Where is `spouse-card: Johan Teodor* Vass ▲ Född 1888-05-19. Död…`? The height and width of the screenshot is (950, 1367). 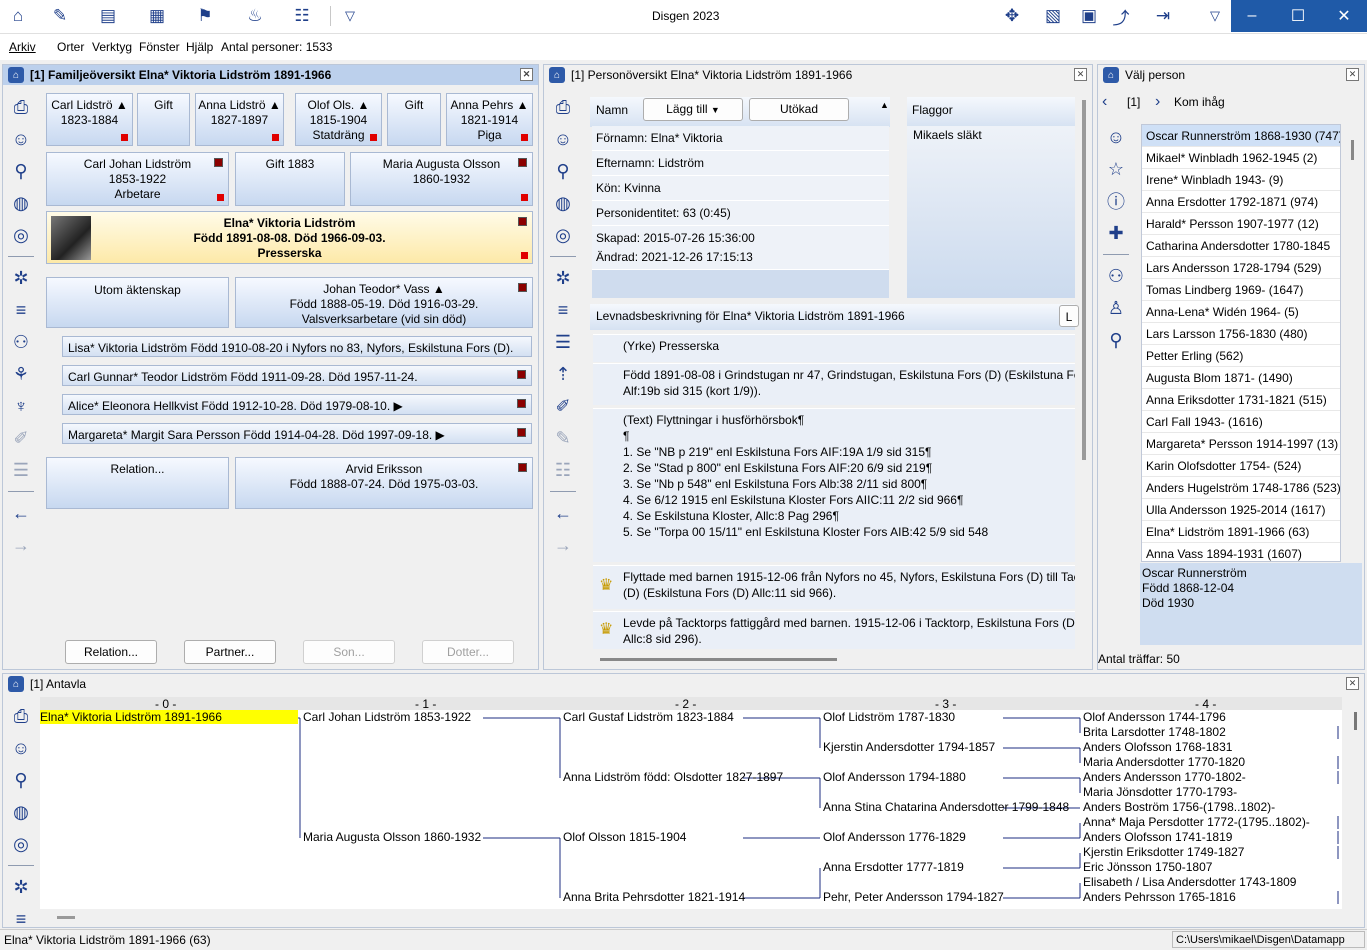 spouse-card: Johan Teodor* Vass ▲ Född 1888-05-19. Död… is located at coordinates (384, 302).